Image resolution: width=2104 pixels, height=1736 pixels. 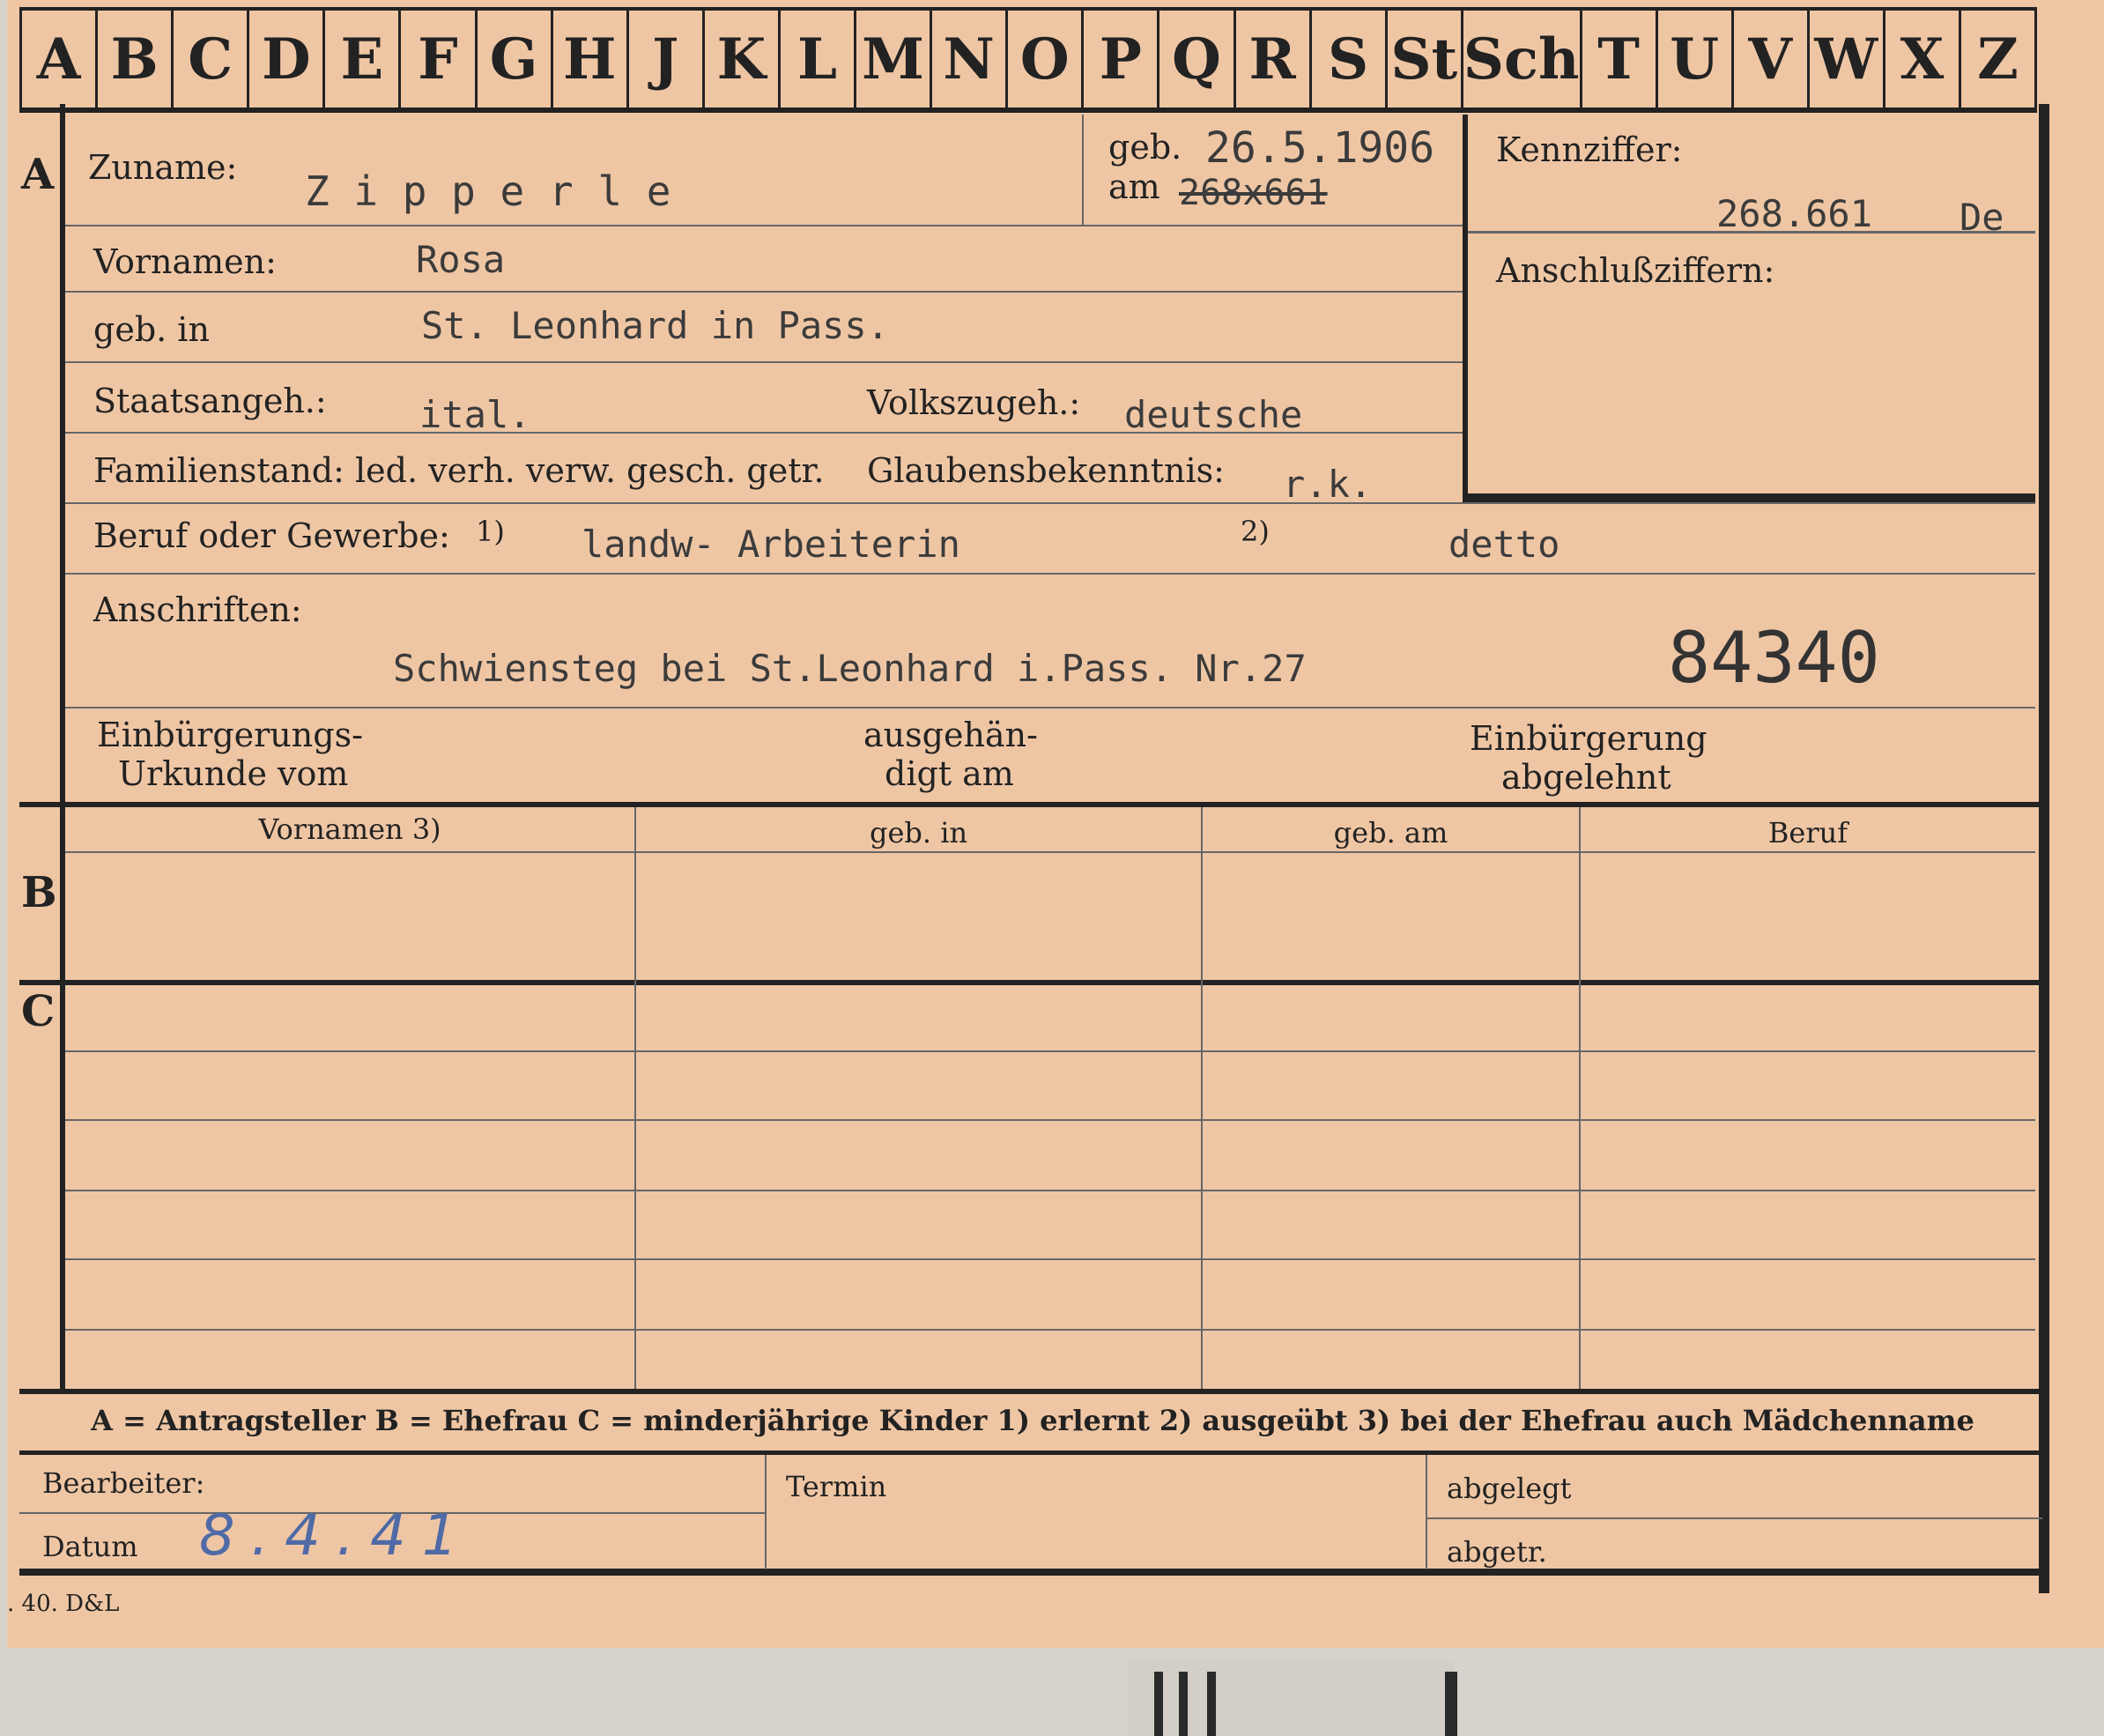 What do you see at coordinates (39, 892) in the screenshot?
I see `section-b-letter: B` at bounding box center [39, 892].